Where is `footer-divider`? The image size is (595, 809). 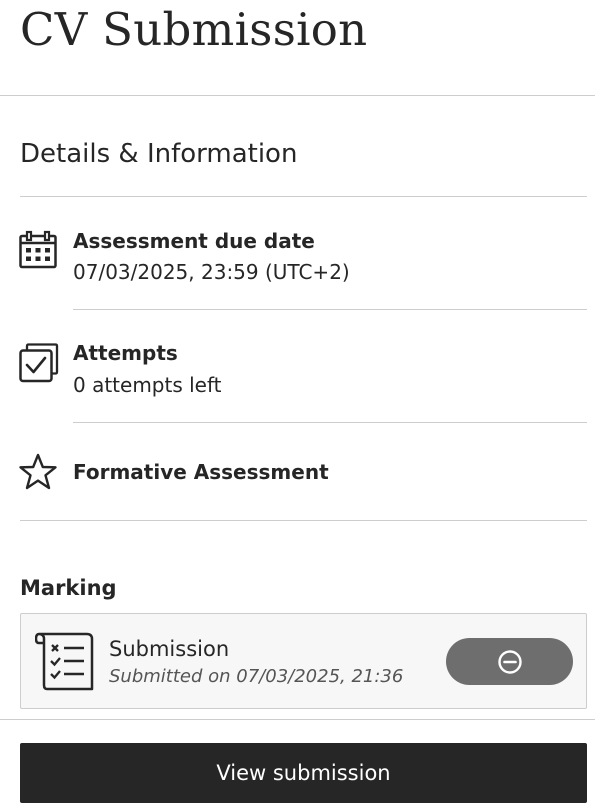
footer-divider is located at coordinates (297, 719).